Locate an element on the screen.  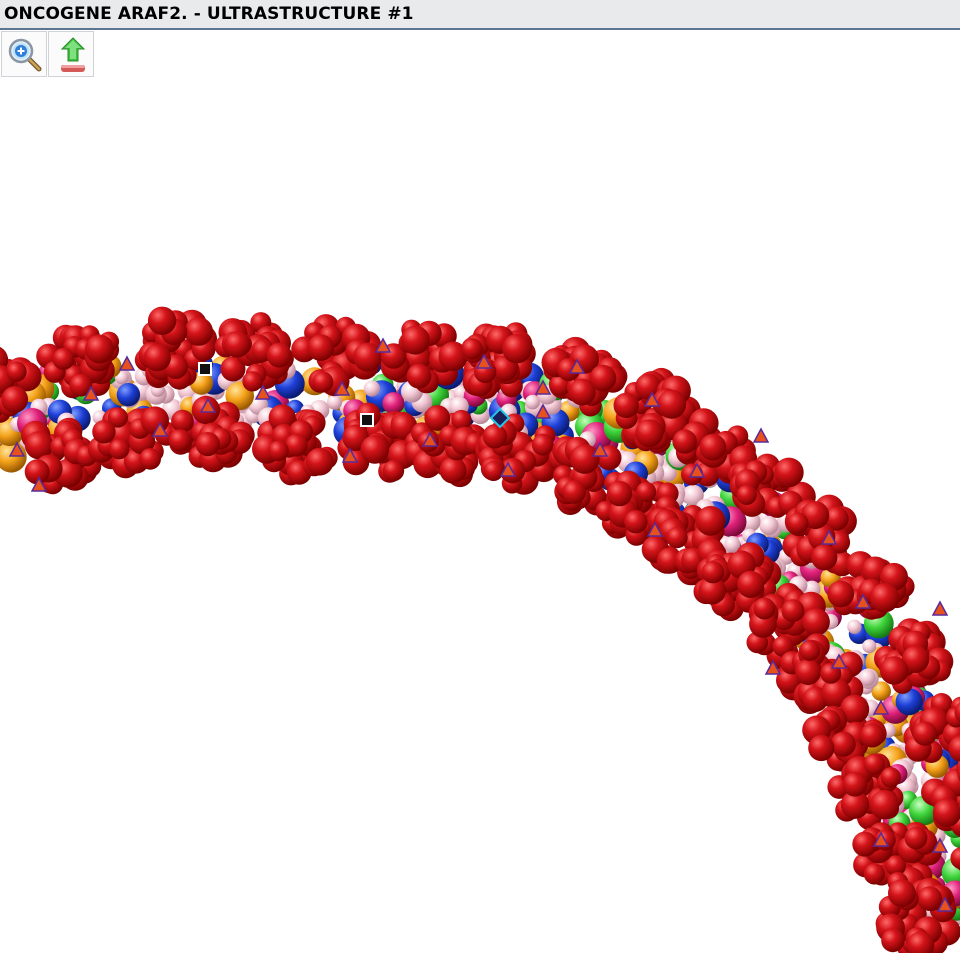
upload-arrow-icon is located at coordinates (73, 54).